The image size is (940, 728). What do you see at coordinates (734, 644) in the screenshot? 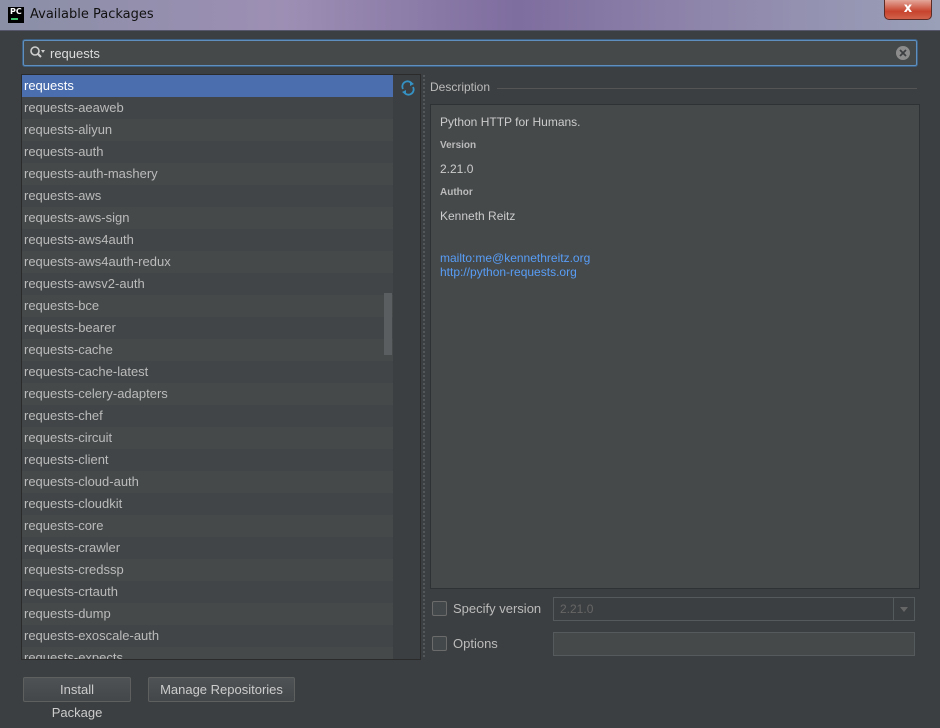
I see `options-input` at bounding box center [734, 644].